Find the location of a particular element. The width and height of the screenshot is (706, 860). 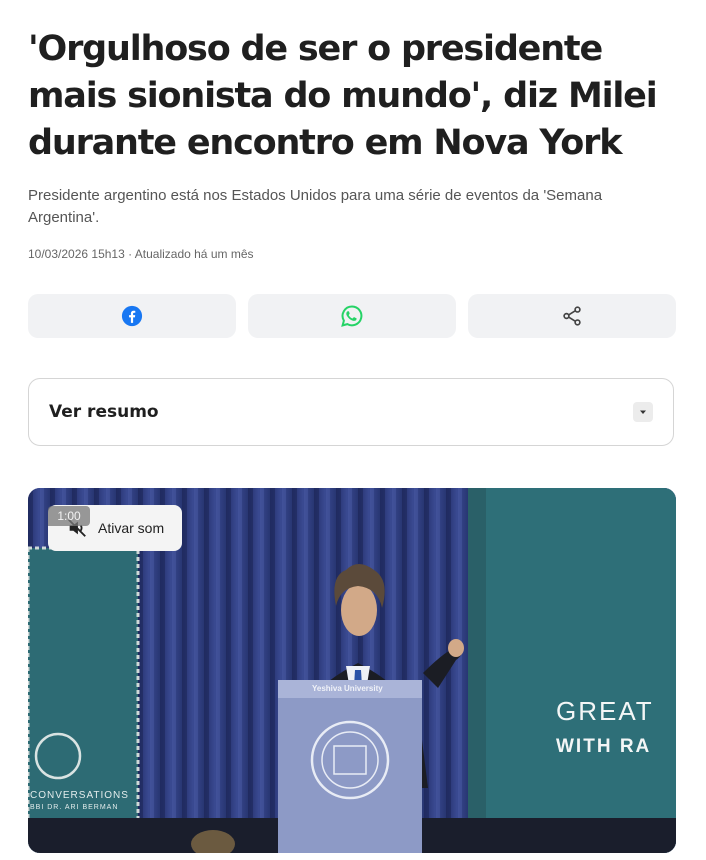

share-more-button is located at coordinates (572, 316).